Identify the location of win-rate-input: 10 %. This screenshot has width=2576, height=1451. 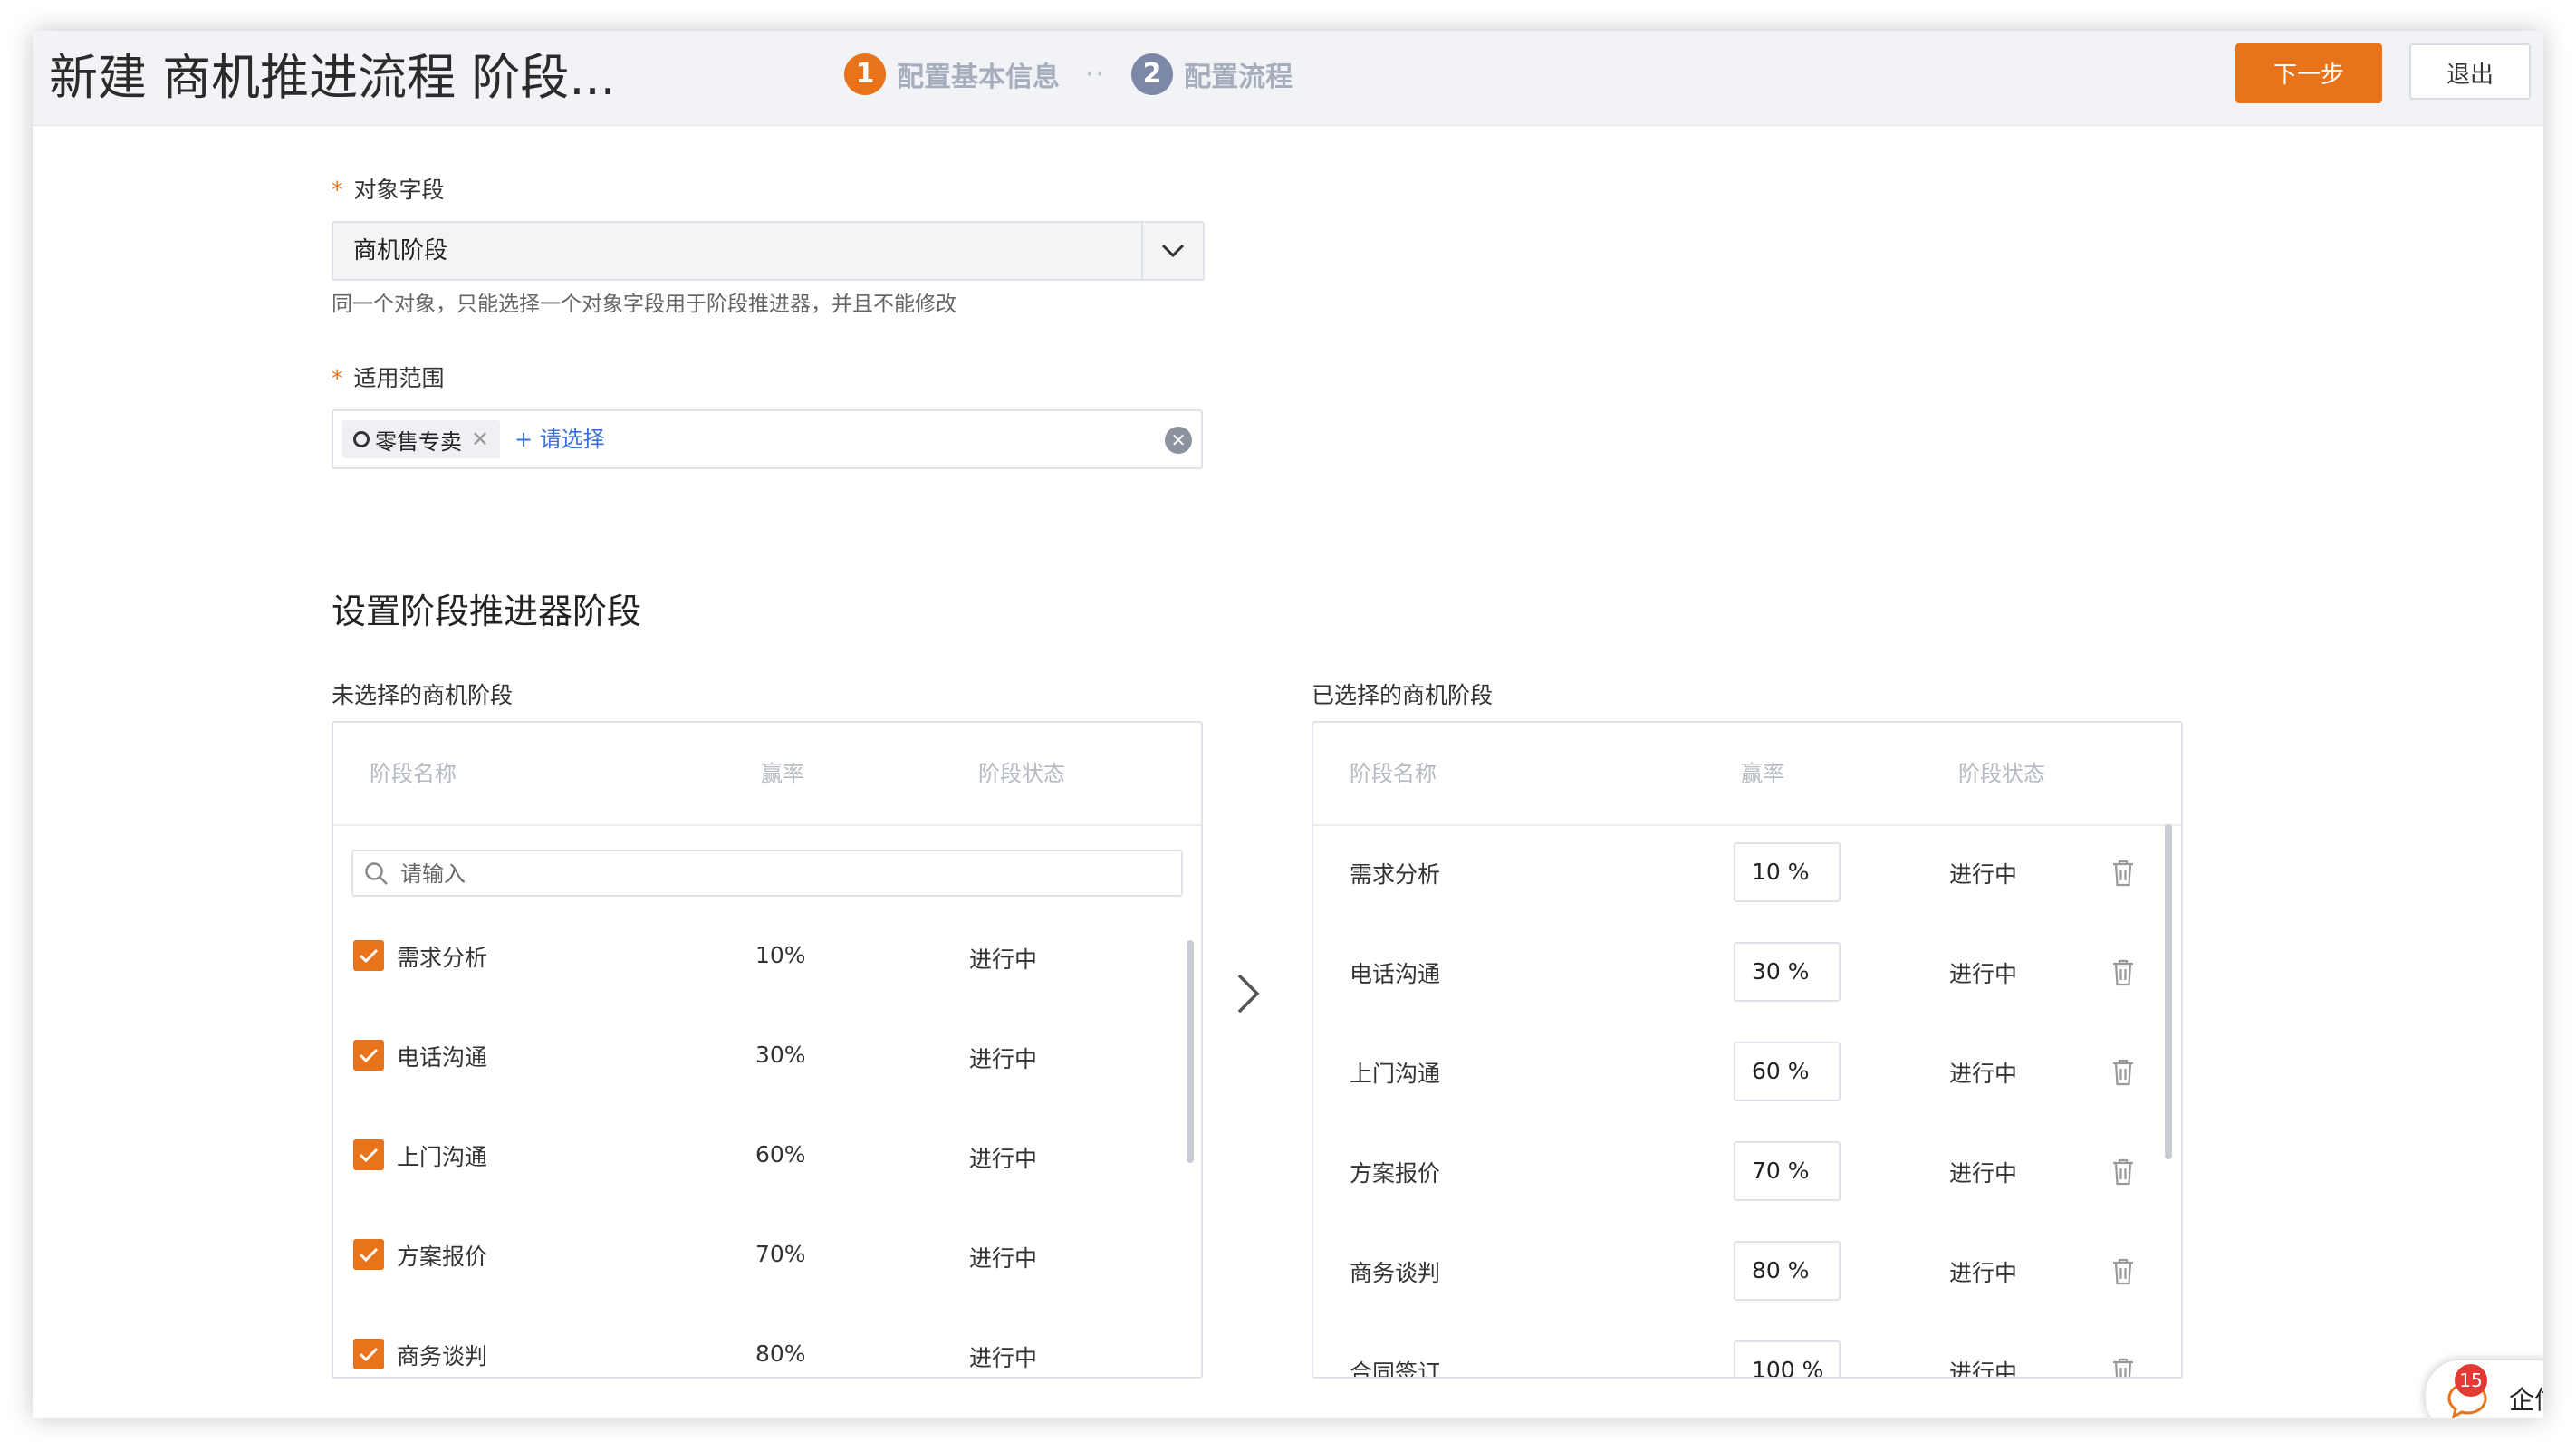
(1787, 872).